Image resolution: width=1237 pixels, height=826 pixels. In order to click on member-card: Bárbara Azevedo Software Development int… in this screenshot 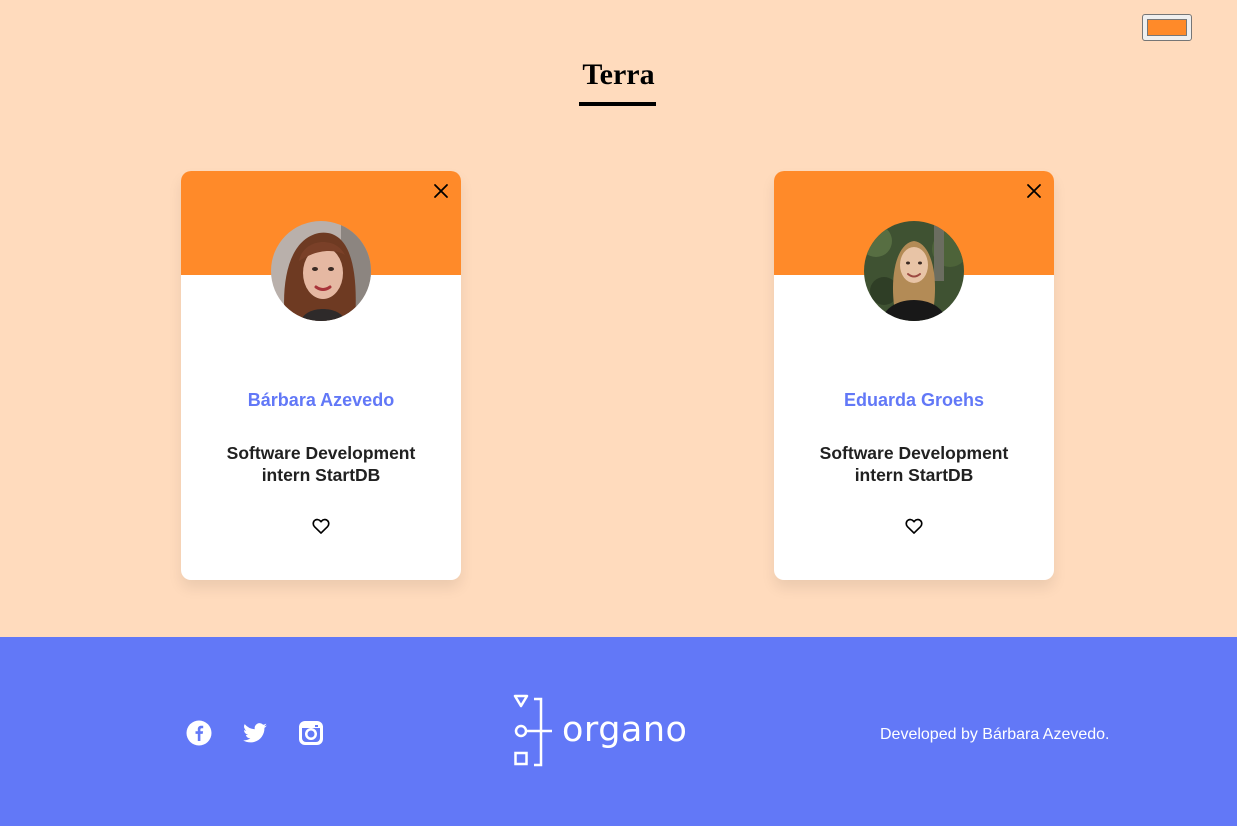, I will do `click(321, 375)`.